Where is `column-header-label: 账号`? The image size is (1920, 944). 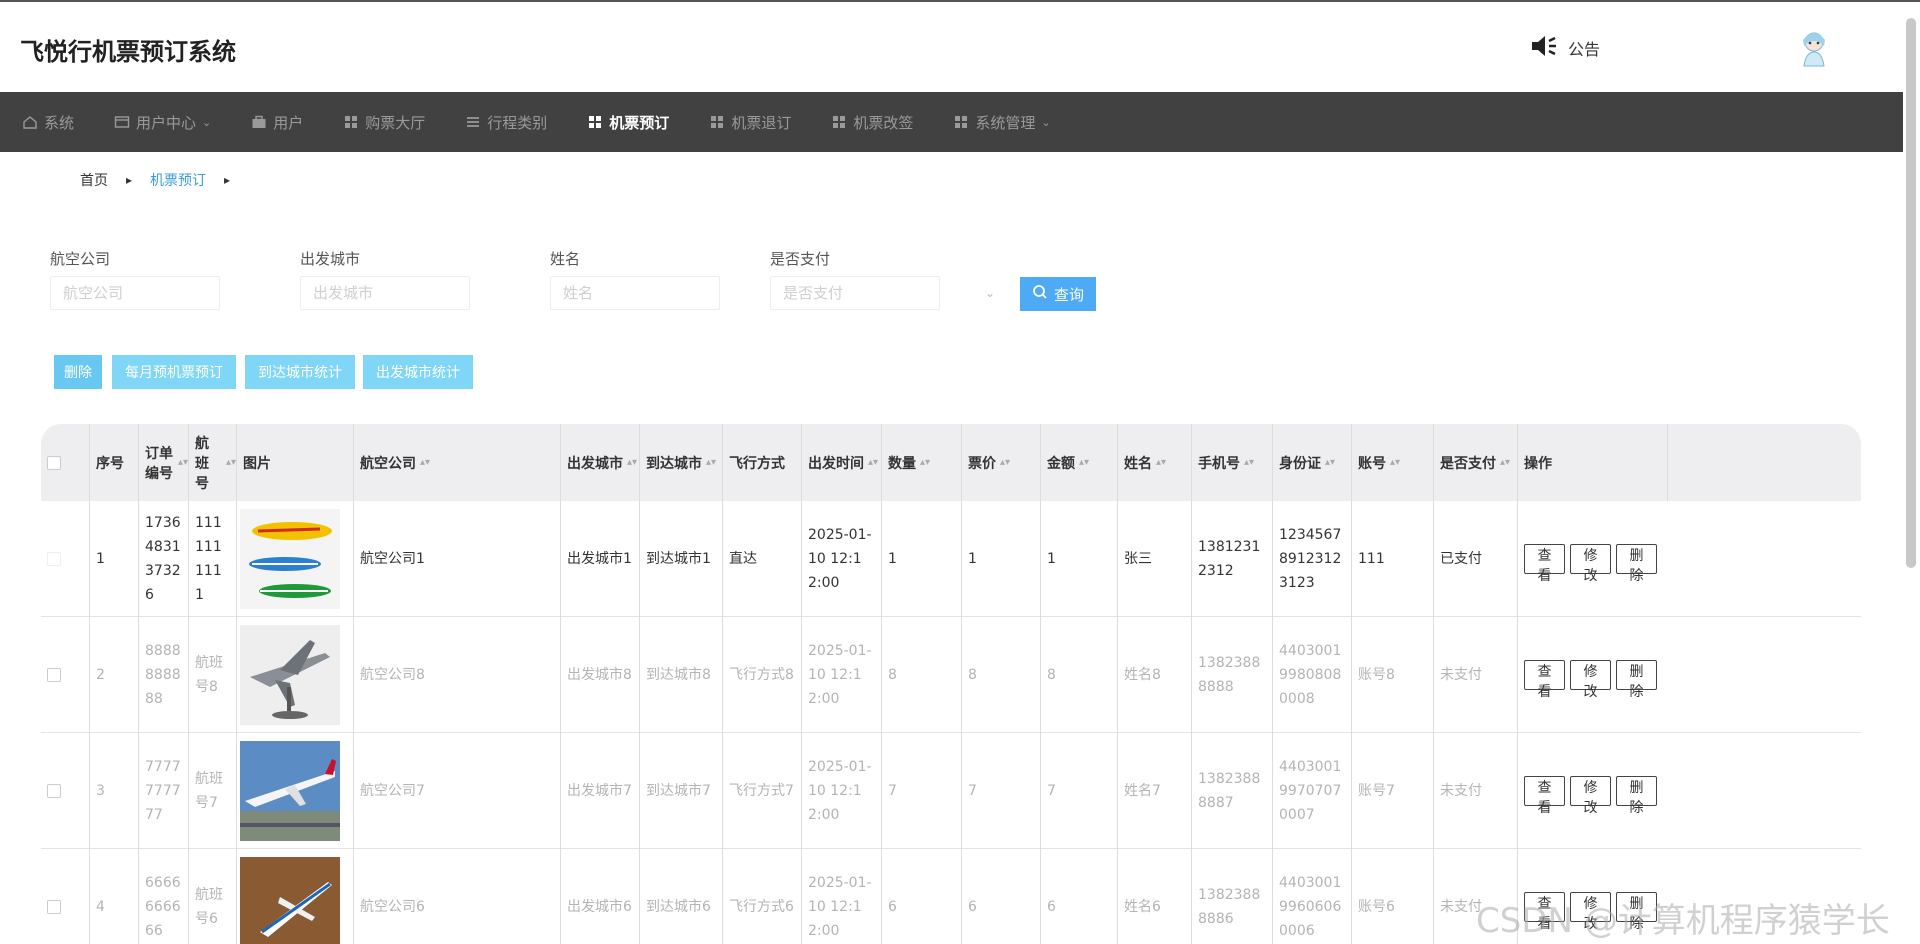
column-header-label: 账号 is located at coordinates (1372, 463).